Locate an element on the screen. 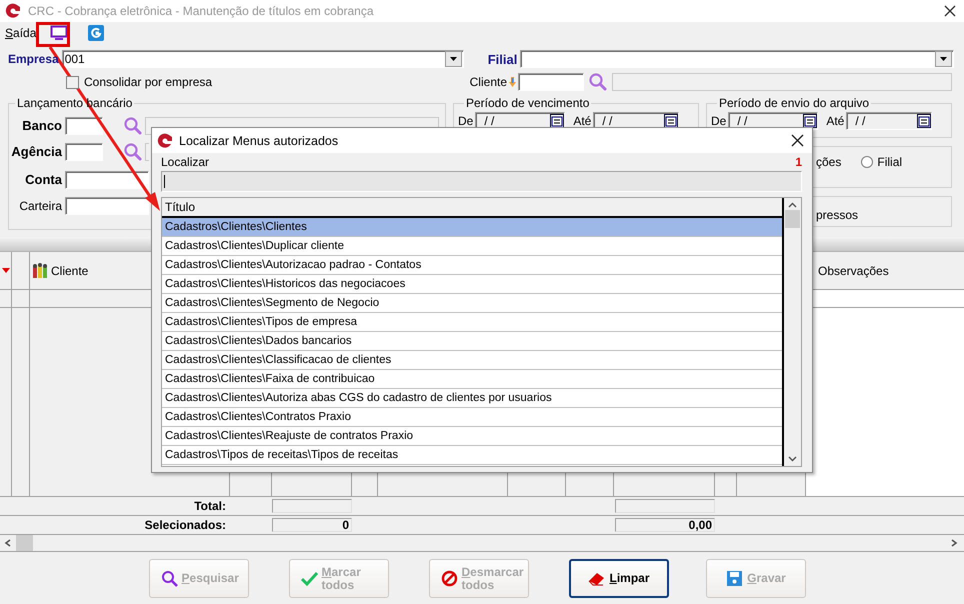 Image resolution: width=964 pixels, height=604 pixels. scroll-right-icon is located at coordinates (954, 543).